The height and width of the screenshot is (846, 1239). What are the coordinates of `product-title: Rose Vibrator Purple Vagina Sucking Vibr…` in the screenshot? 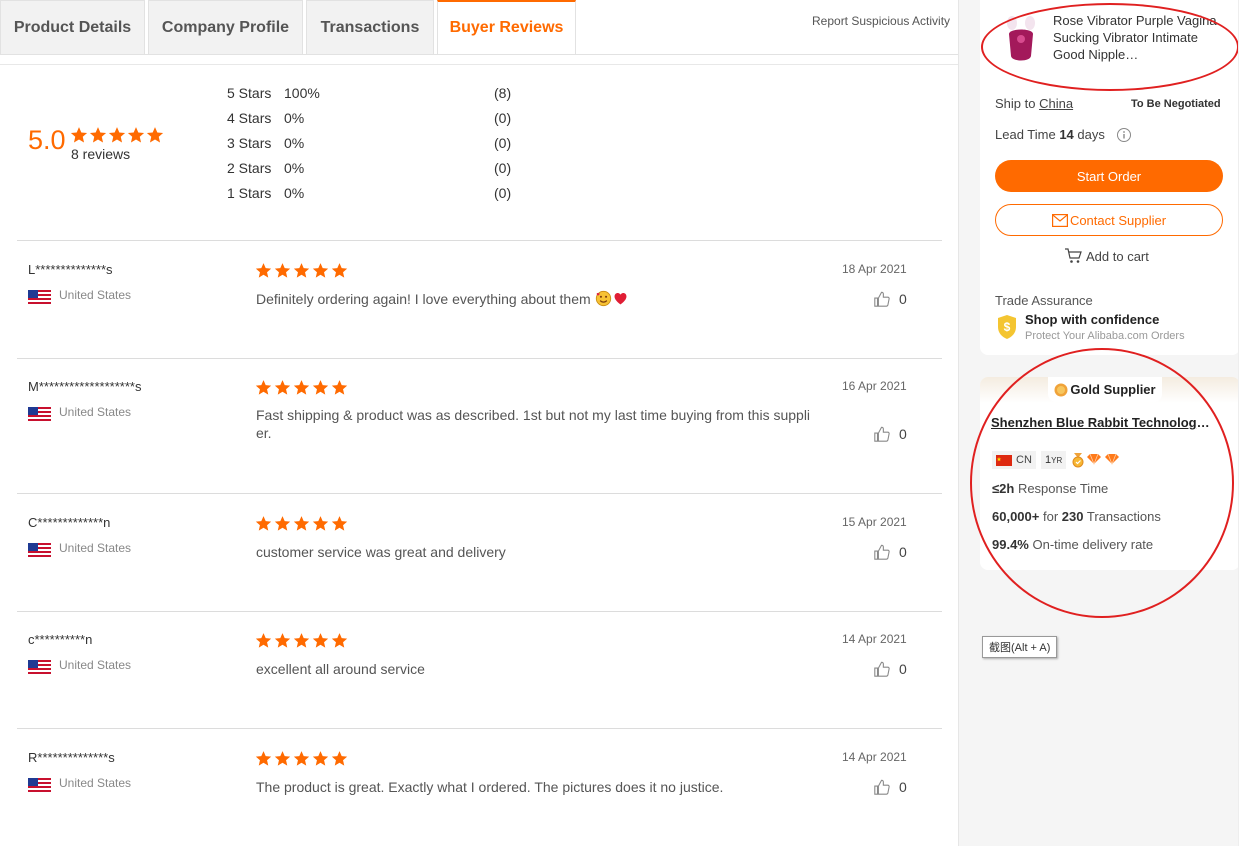 It's located at (1138, 37).